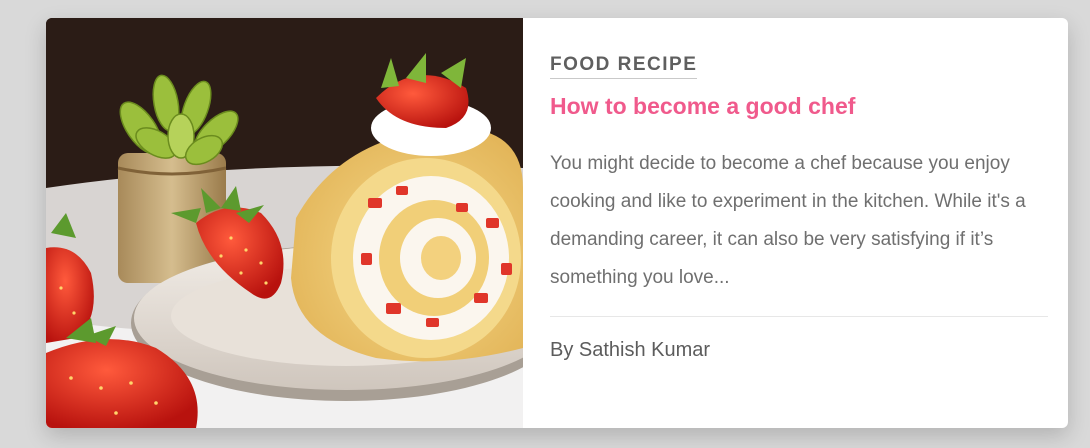  What do you see at coordinates (630, 350) in the screenshot?
I see `author-byline: By Sathish Kumar` at bounding box center [630, 350].